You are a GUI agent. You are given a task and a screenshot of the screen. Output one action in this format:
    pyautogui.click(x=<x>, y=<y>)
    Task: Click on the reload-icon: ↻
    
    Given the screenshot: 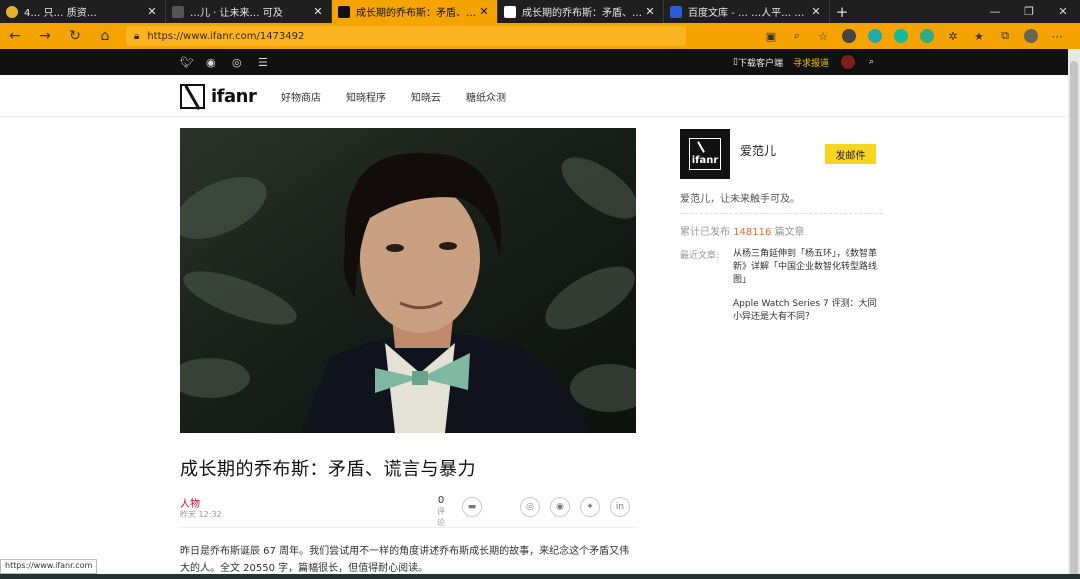 What is the action you would take?
    pyautogui.click(x=75, y=36)
    